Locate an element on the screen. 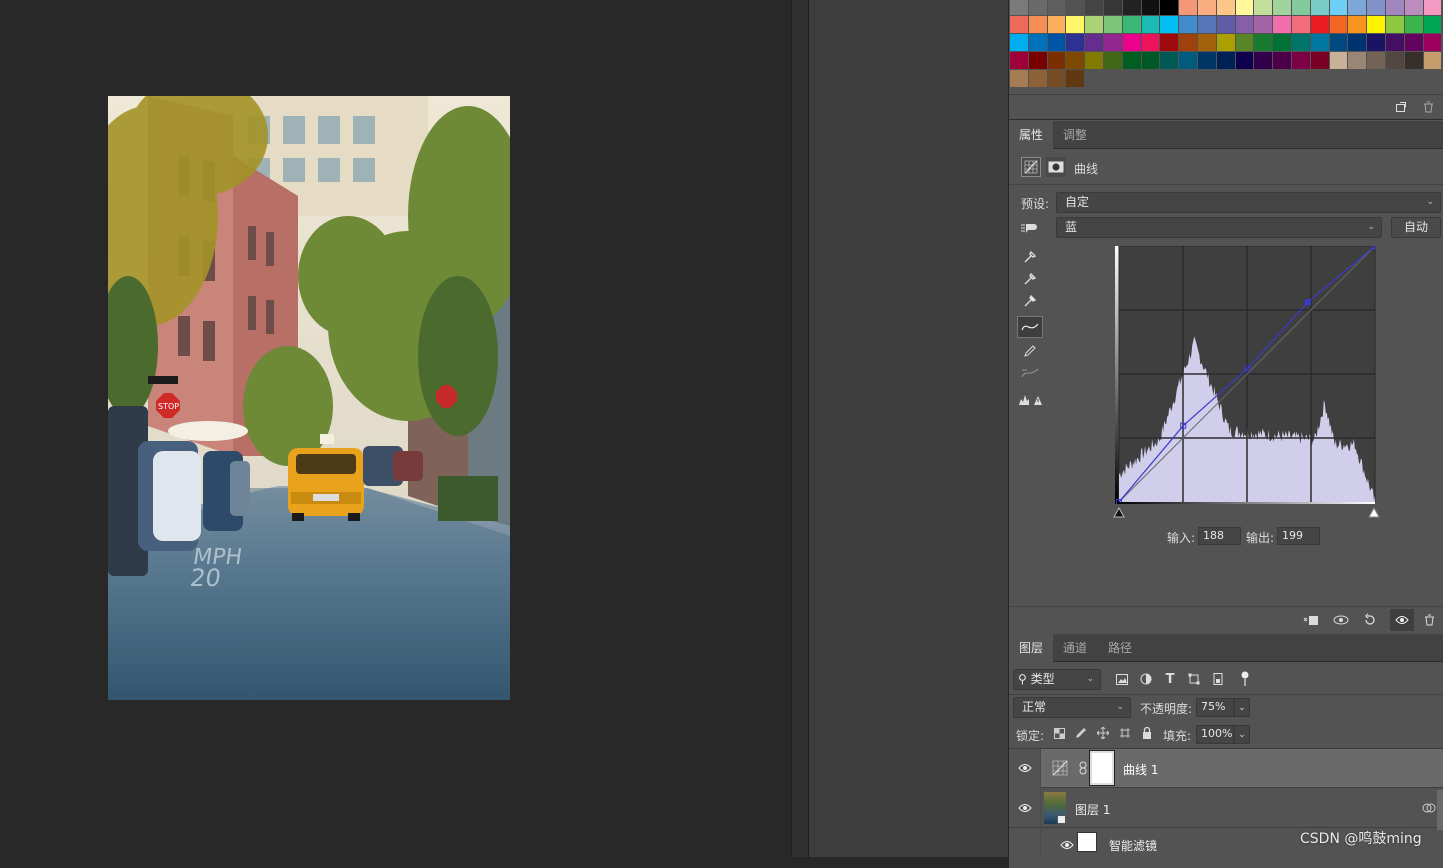 The height and width of the screenshot is (868, 1443). lock-image-pixels-icon is located at coordinates (1081, 733).